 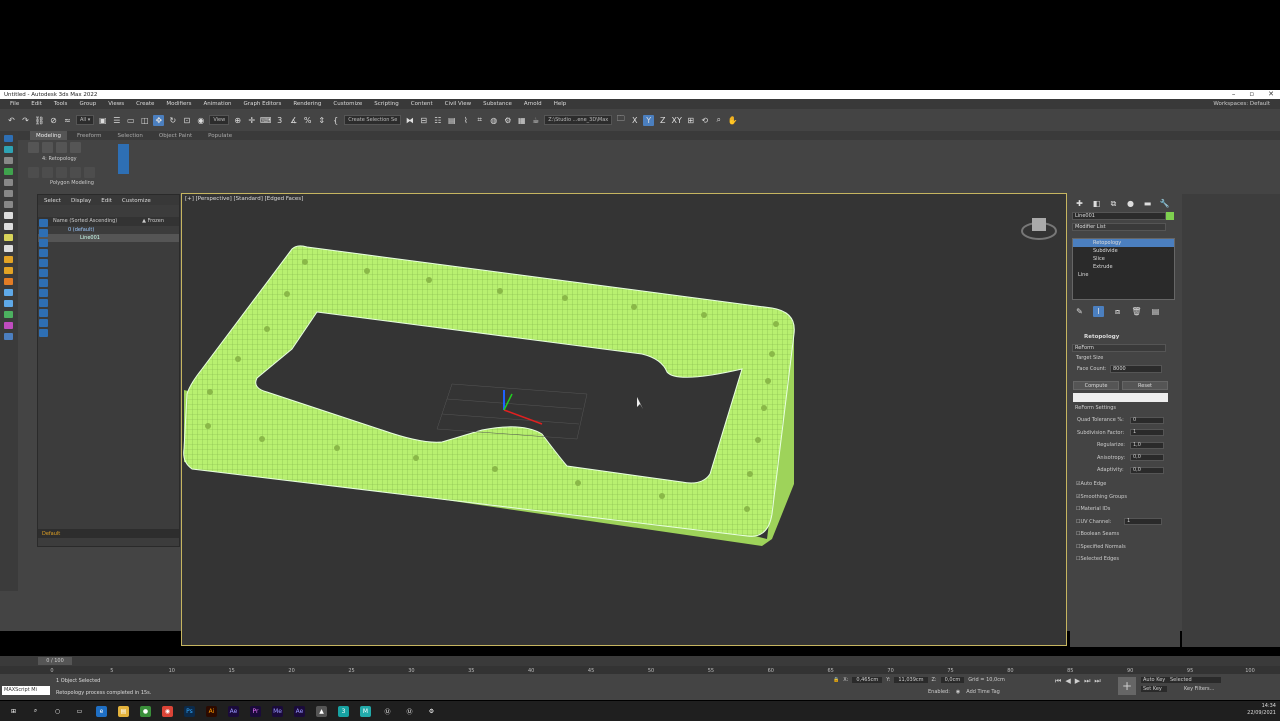 What do you see at coordinates (1147, 470) in the screenshot?
I see `param-value: 0,0` at bounding box center [1147, 470].